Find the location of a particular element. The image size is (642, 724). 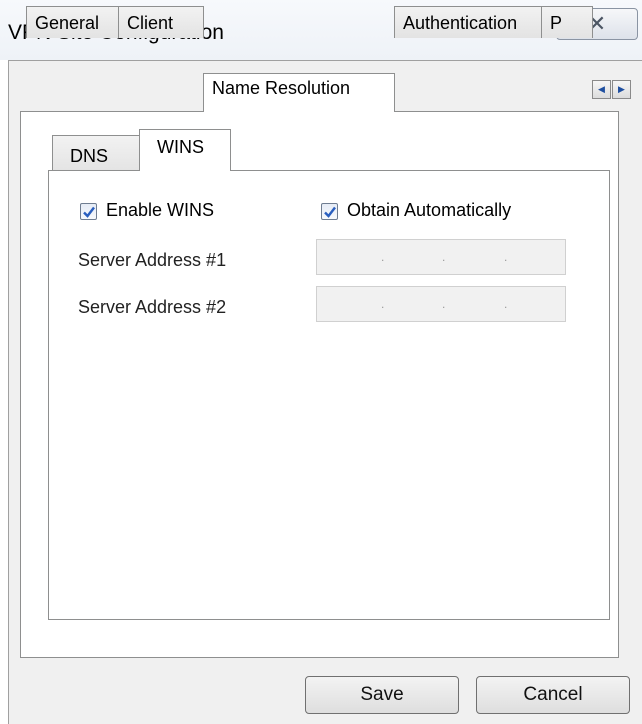

tab-wins-label: WINS is located at coordinates (180, 147).